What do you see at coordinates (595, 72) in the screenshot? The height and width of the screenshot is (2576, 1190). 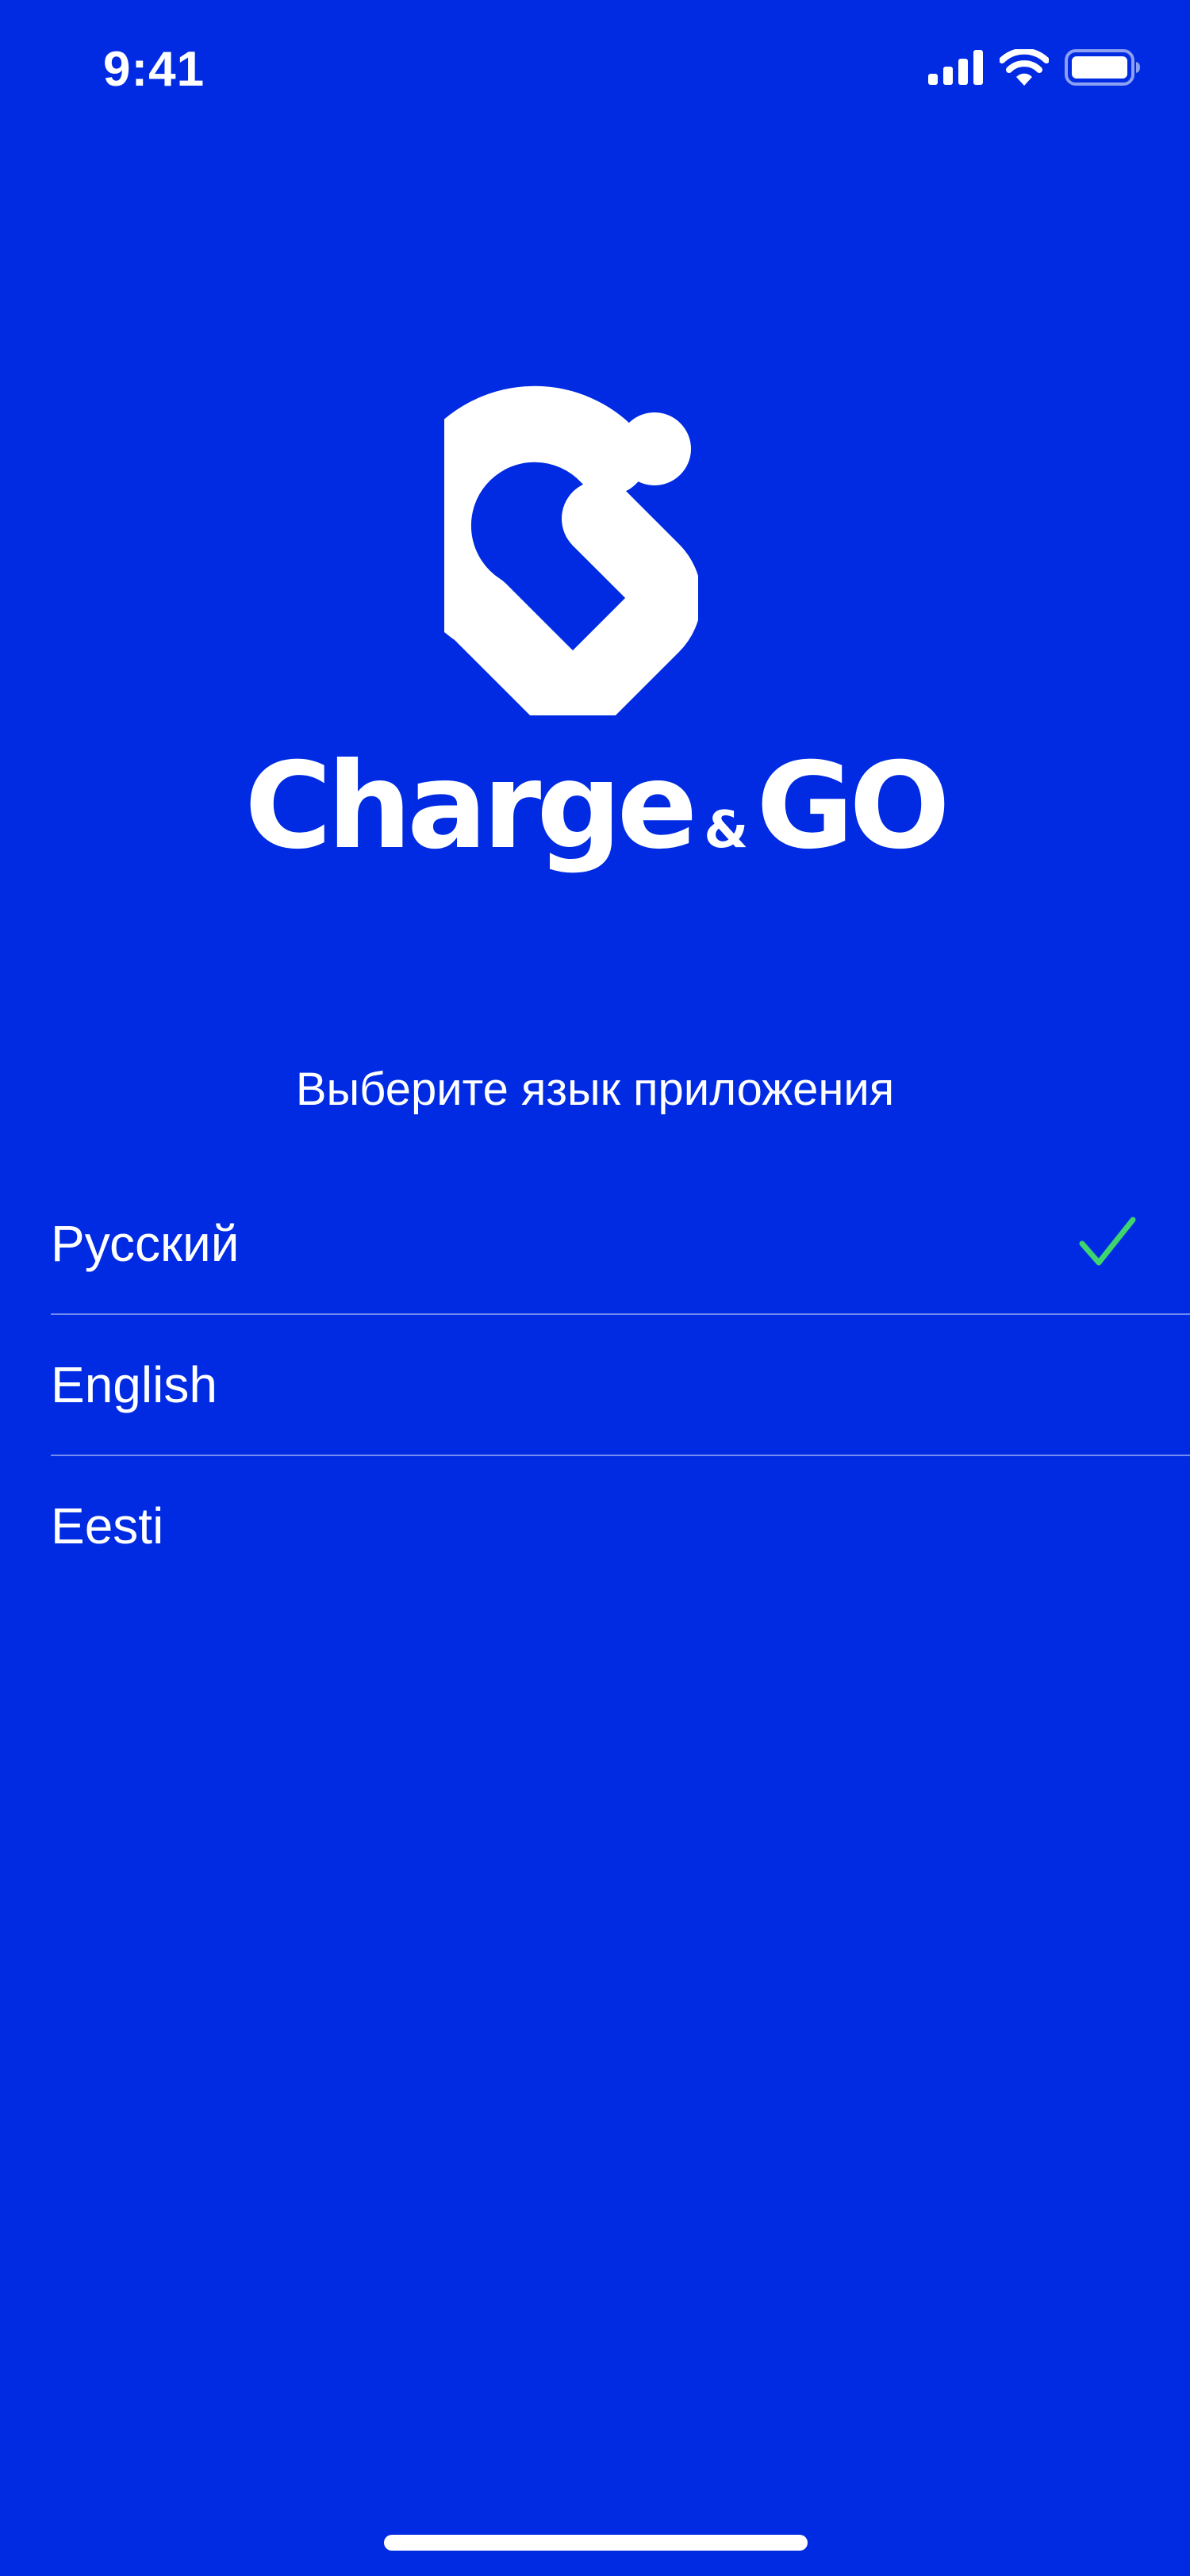 I see `status-bar: 9:41` at bounding box center [595, 72].